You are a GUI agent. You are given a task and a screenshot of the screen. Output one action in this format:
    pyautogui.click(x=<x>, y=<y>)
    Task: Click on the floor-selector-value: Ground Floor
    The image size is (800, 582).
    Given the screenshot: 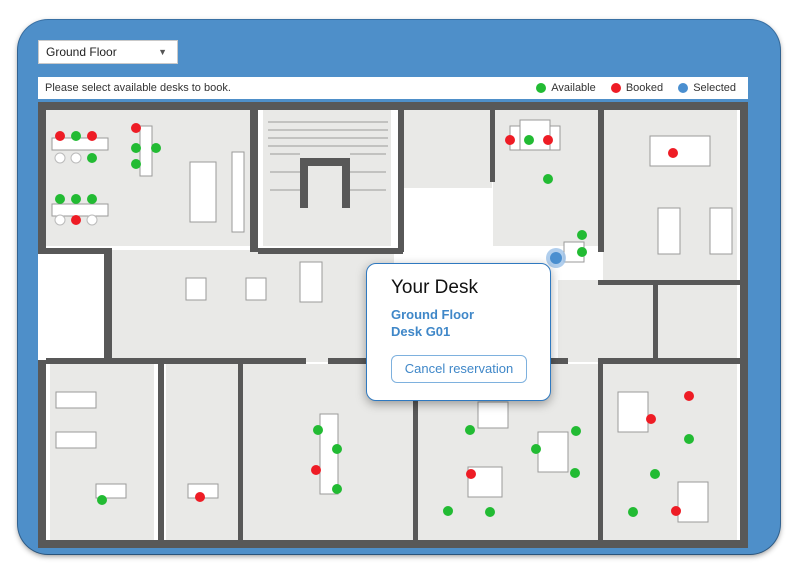 What is the action you would take?
    pyautogui.click(x=81, y=52)
    